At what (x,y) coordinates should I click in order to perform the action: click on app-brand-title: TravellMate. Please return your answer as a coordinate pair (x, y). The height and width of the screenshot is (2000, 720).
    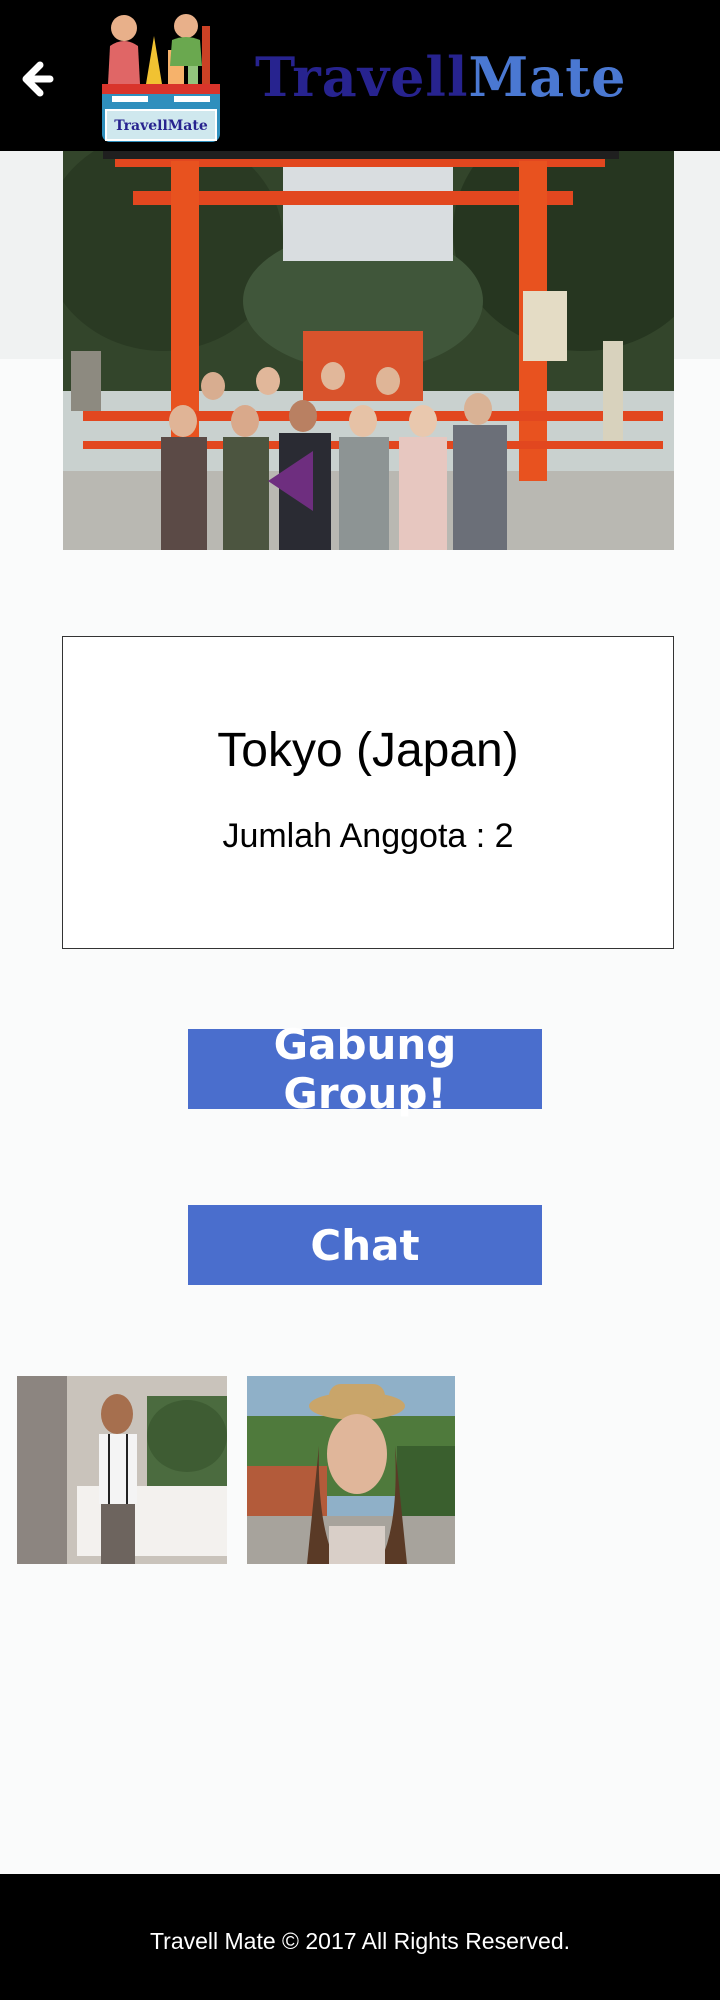
    Looking at the image, I should click on (441, 77).